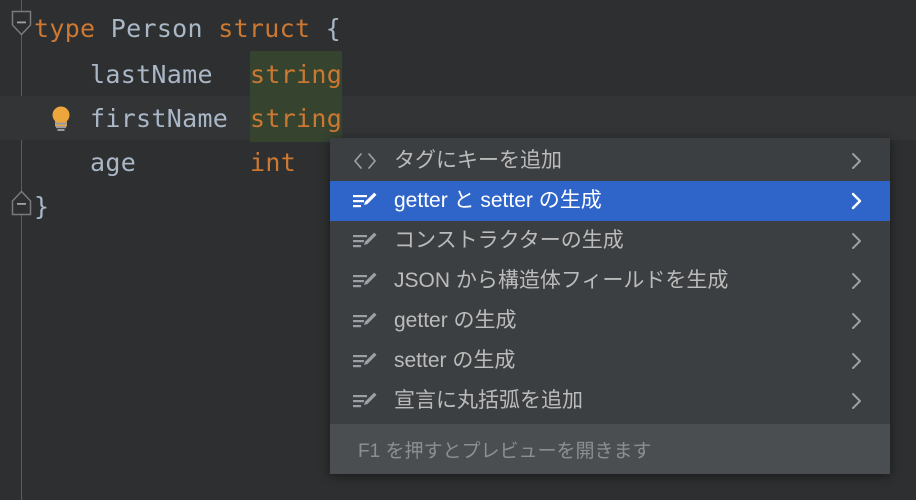  What do you see at coordinates (264, 28) in the screenshot?
I see `token-keyword-struct: struct` at bounding box center [264, 28].